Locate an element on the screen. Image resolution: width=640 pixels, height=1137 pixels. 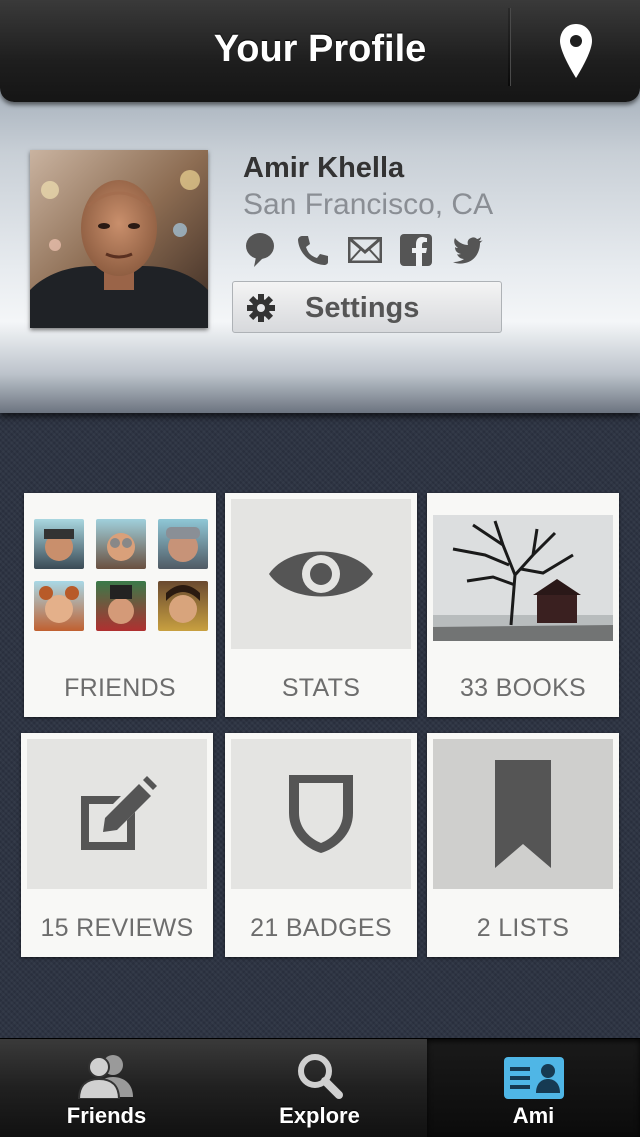
contact-icons is located at coordinates (374, 250).